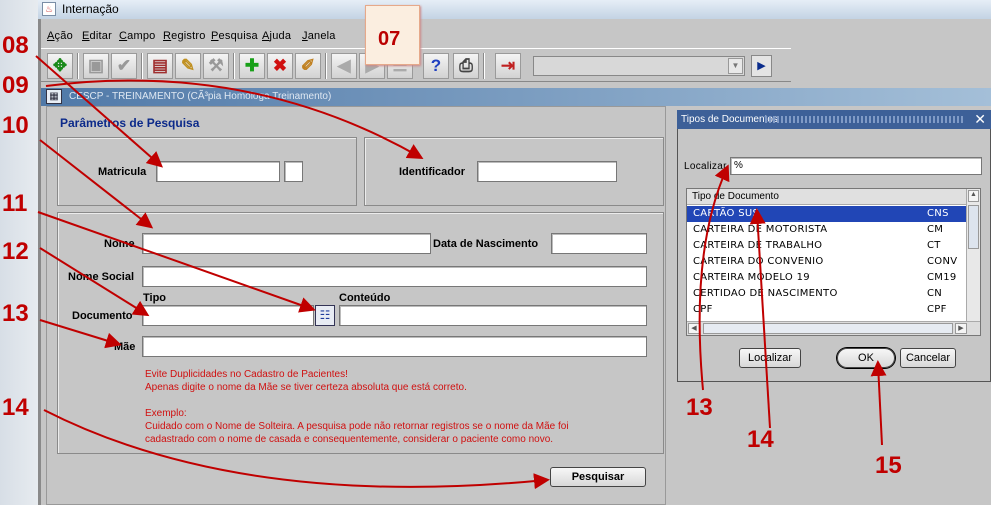 This screenshot has height=505, width=991. I want to click on callout-13: 13, so click(15, 313).